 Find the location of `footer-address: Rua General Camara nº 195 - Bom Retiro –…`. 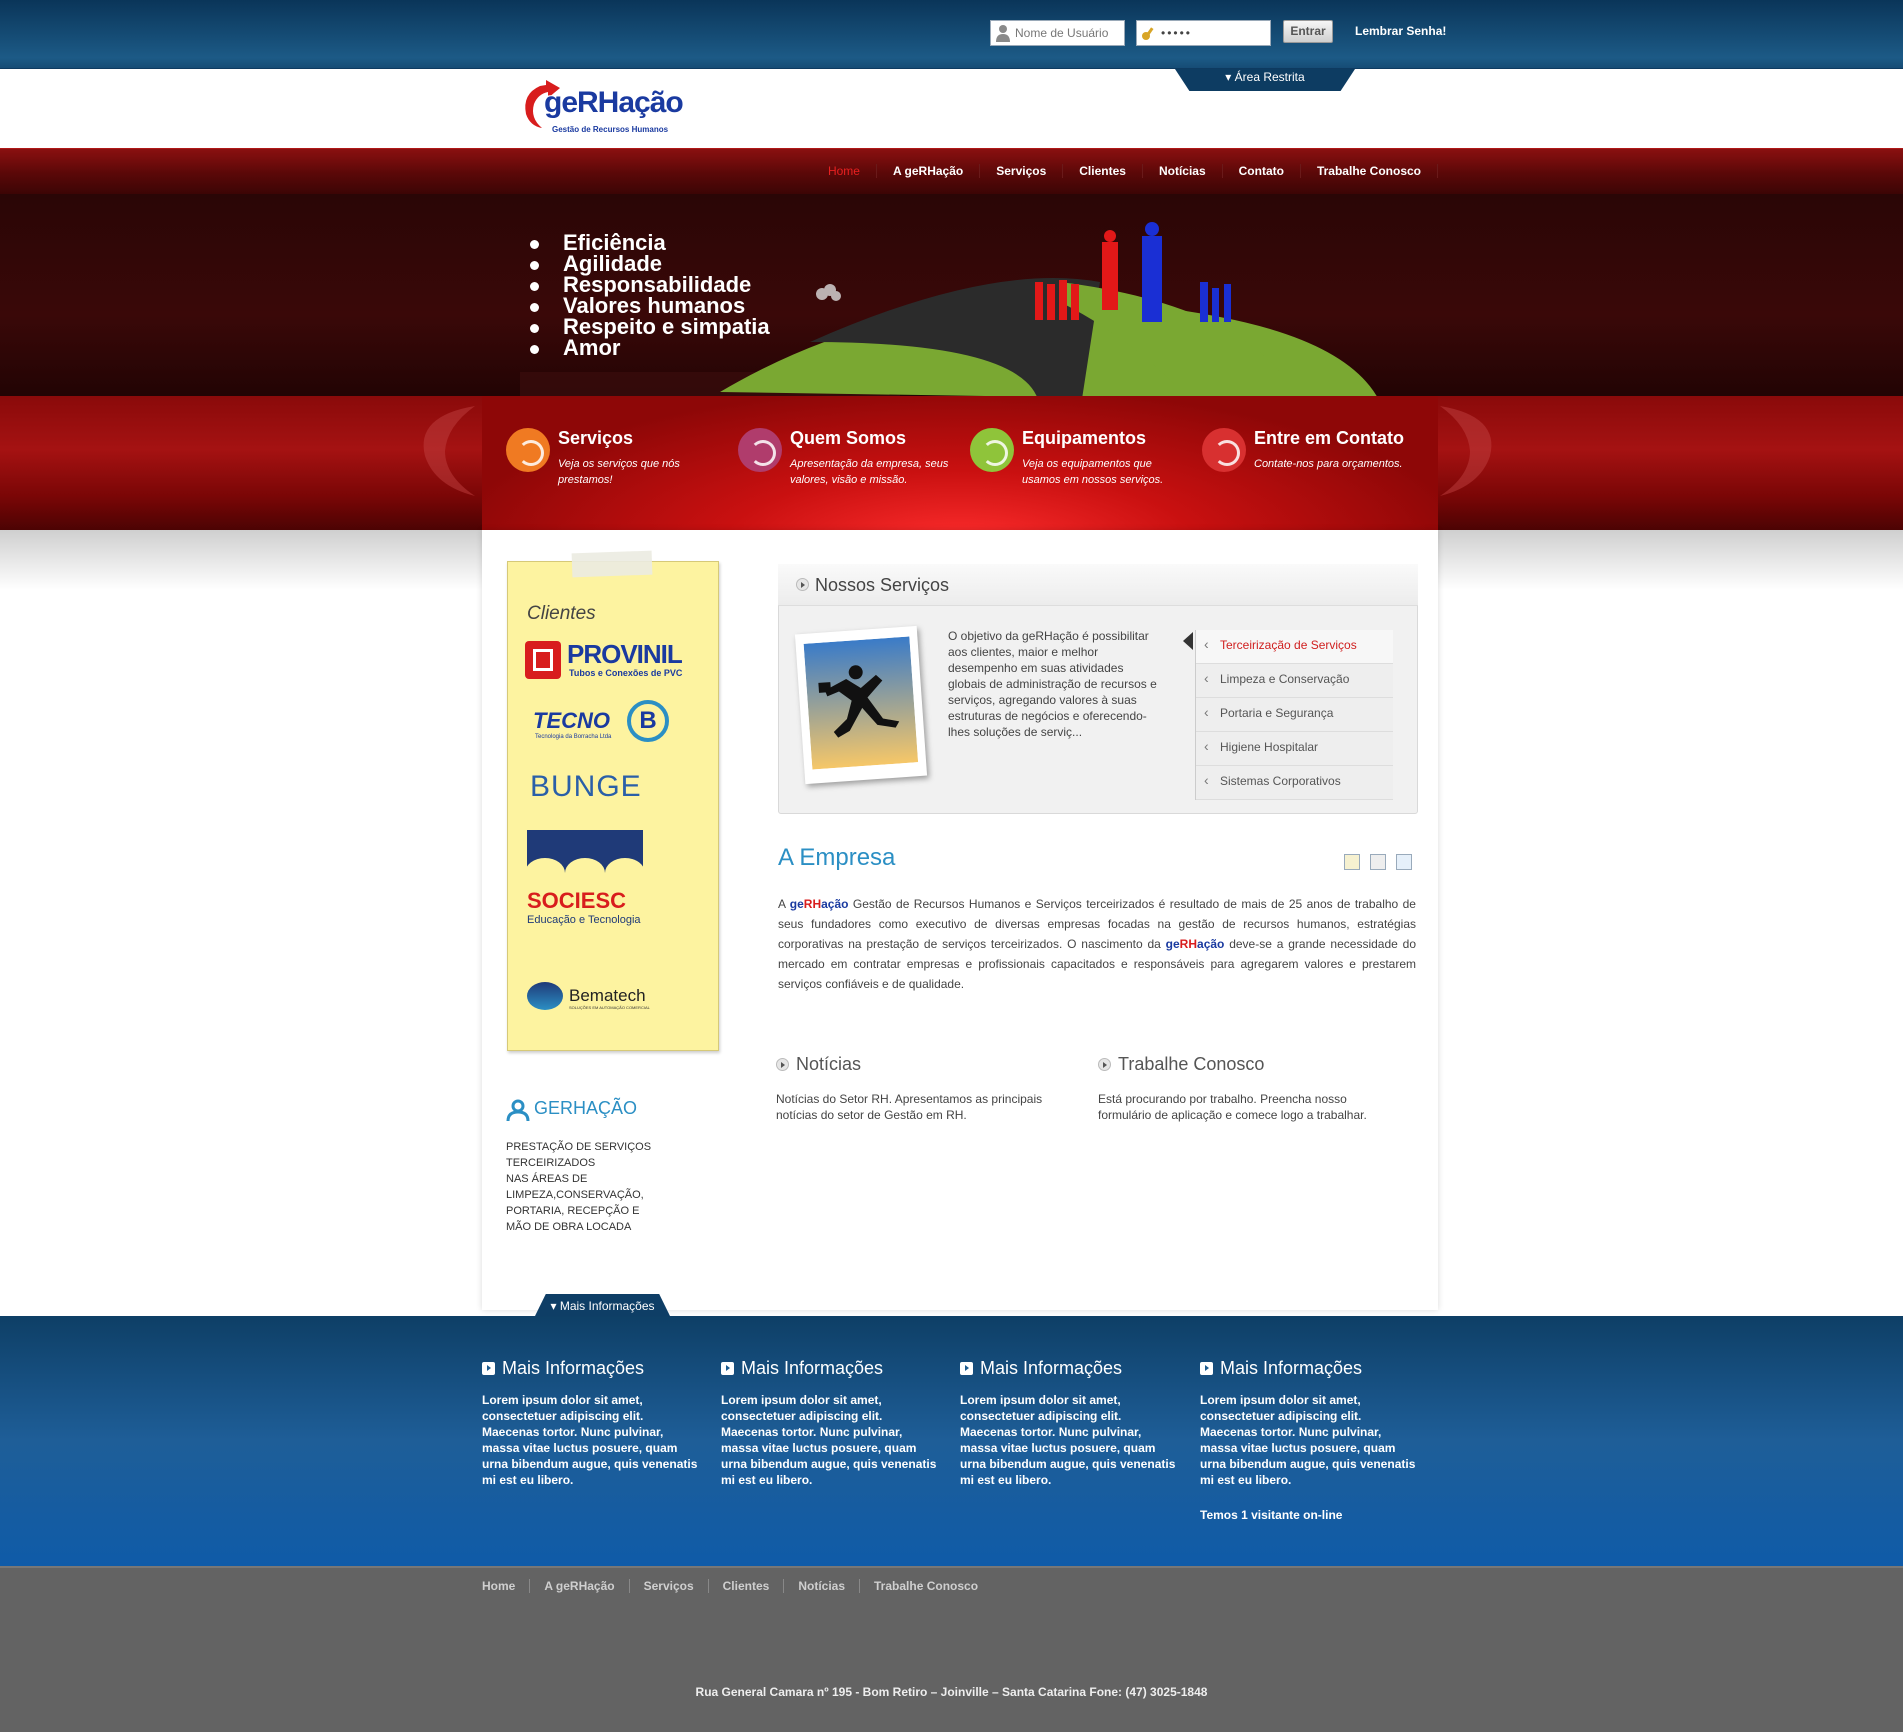

footer-address: Rua General Camara nº 195 - Bom Retiro –… is located at coordinates (951, 1692).